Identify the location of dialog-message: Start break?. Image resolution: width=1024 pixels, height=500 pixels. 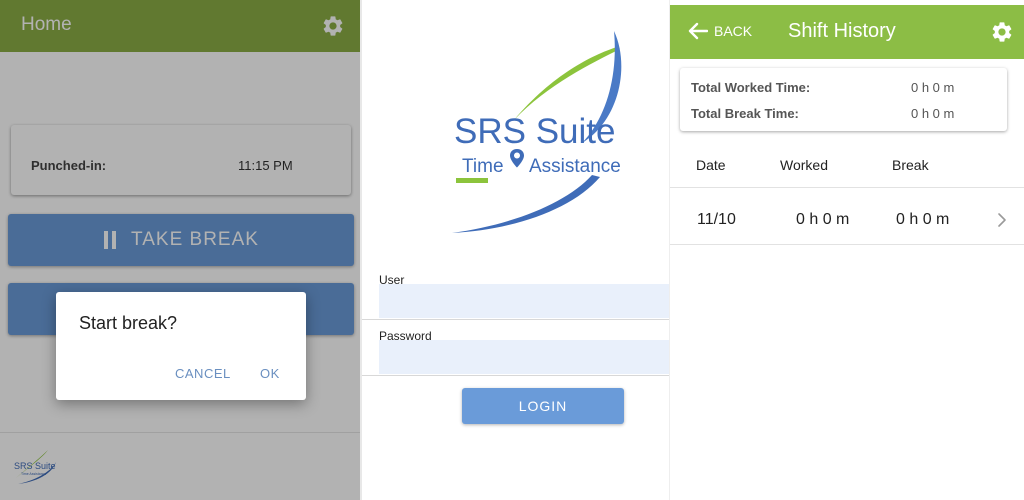
(128, 323).